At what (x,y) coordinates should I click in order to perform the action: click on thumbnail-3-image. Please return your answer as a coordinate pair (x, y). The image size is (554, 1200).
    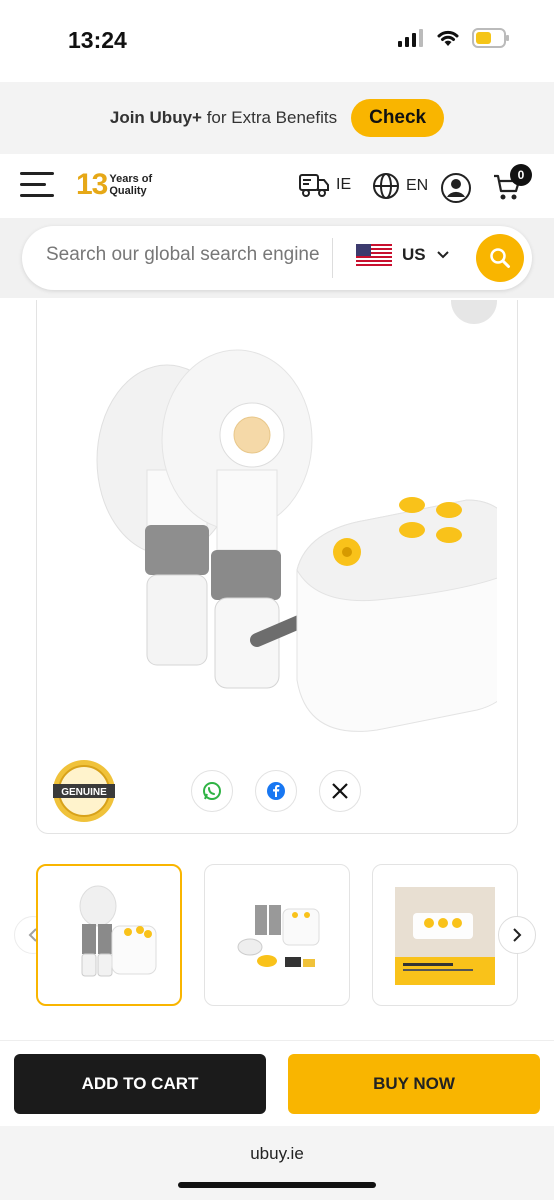
    Looking at the image, I should click on (445, 936).